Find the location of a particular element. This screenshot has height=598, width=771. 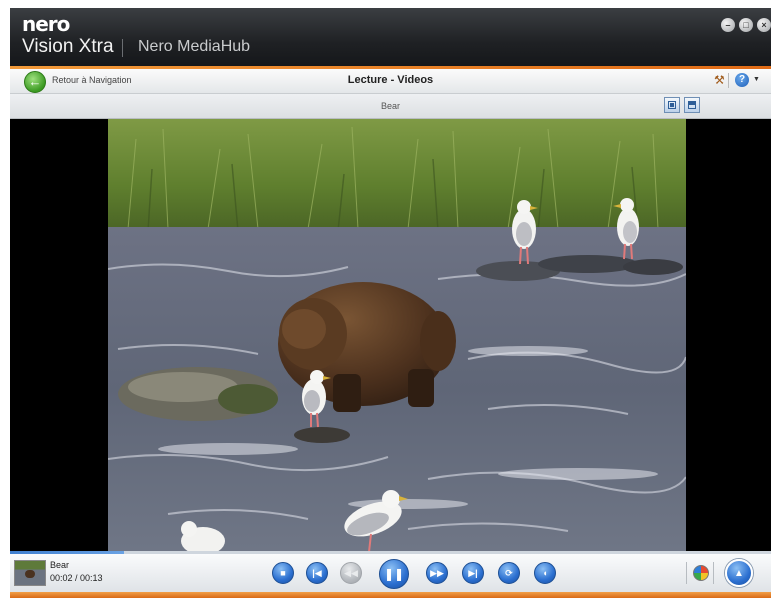

controls-divider is located at coordinates (686, 573).